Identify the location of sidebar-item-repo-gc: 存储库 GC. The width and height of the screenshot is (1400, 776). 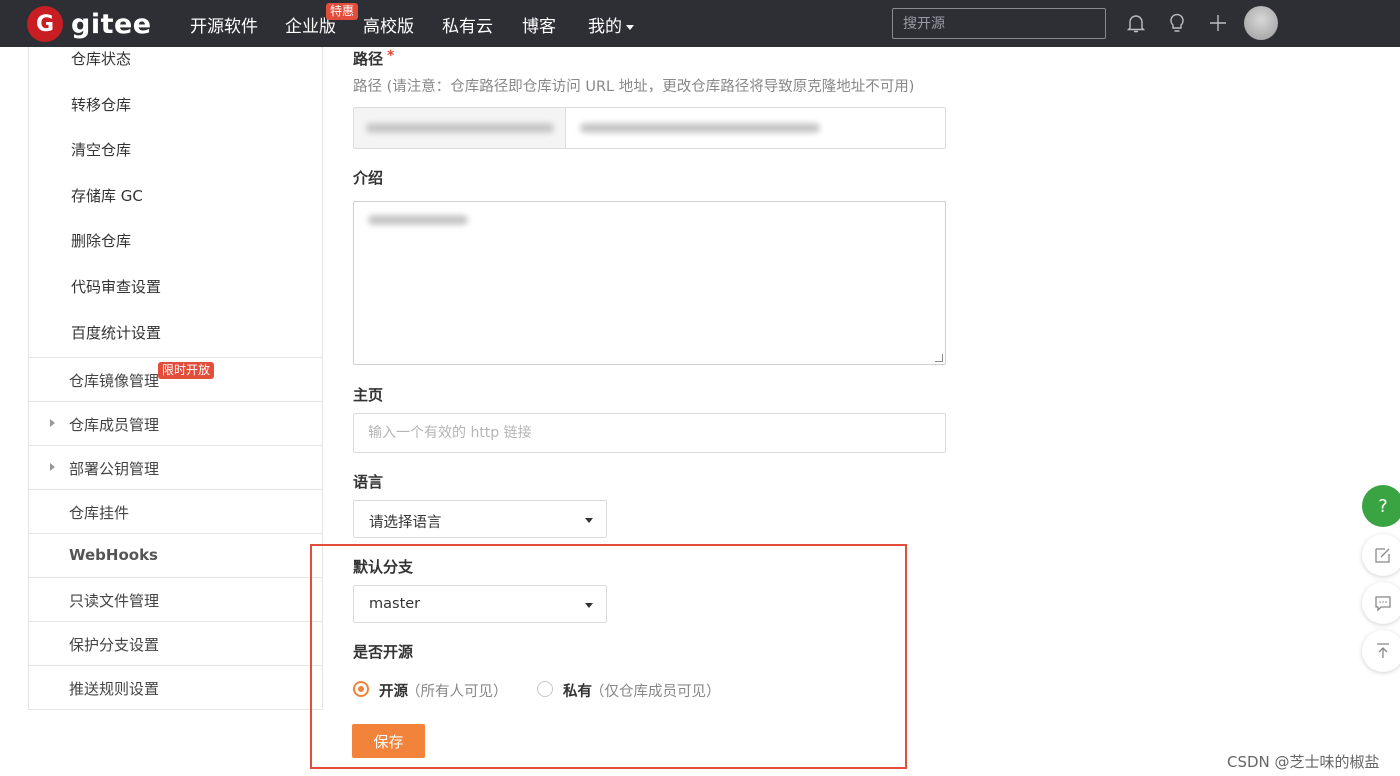
(107, 195).